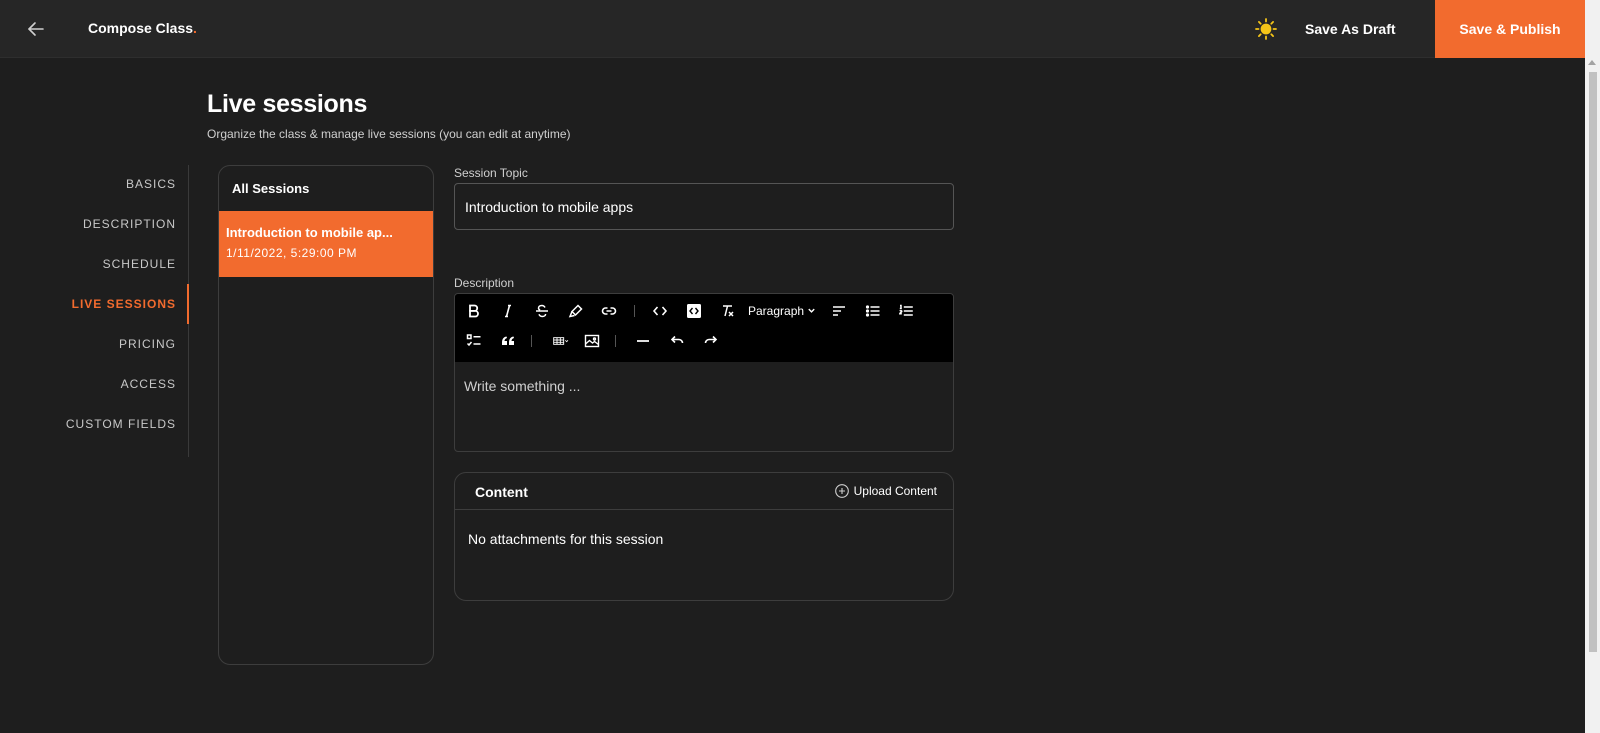 This screenshot has height=733, width=1600. Describe the element at coordinates (292, 253) in the screenshot. I see `session-date: 1/11/2022, 5:29:00 PM` at that location.